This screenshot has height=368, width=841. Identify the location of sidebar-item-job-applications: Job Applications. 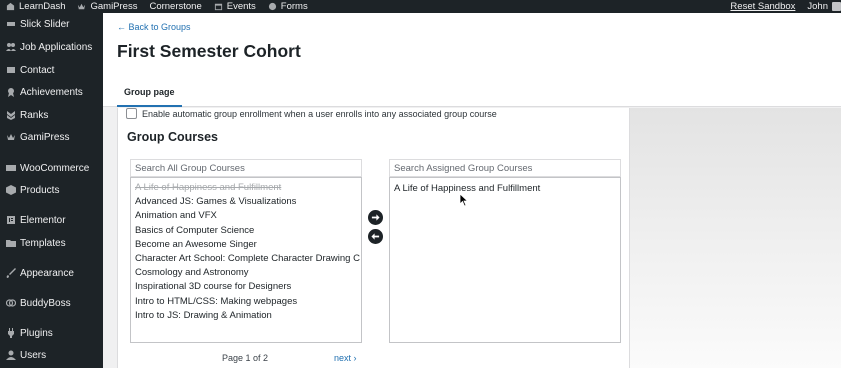
(51, 47).